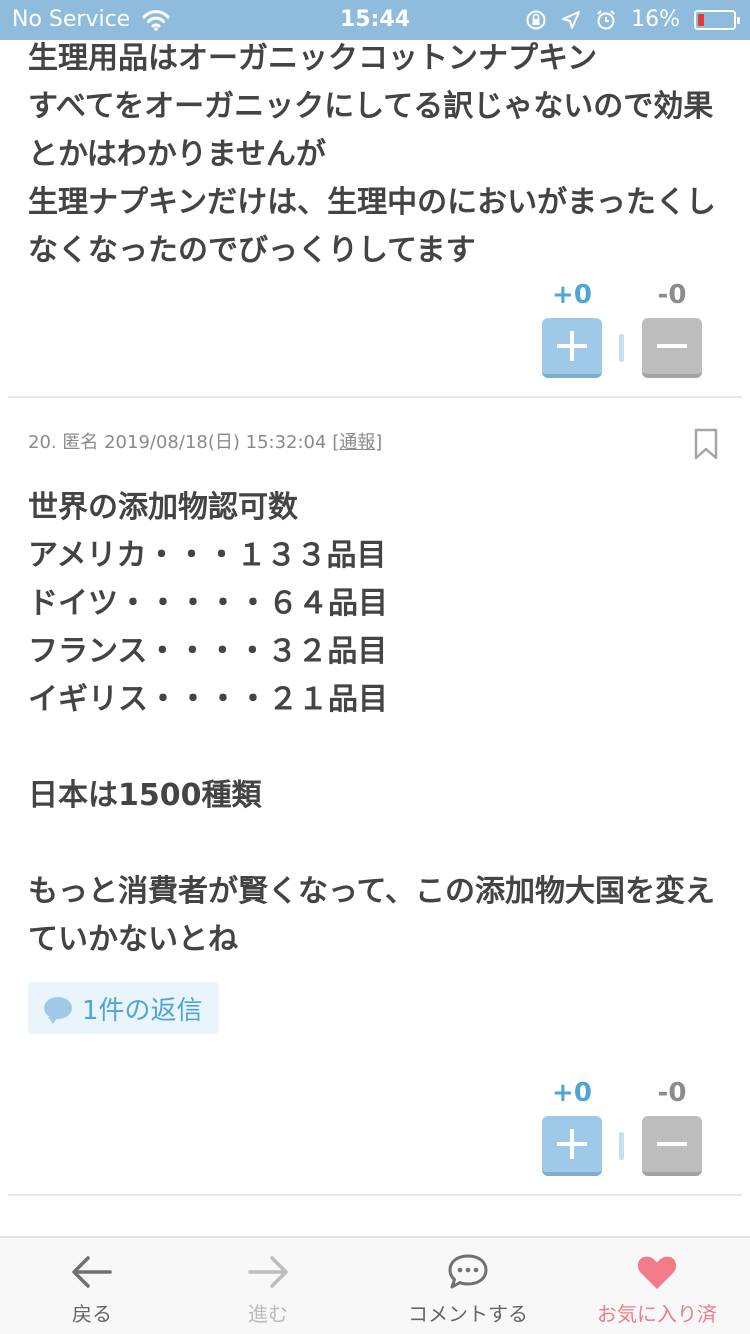  Describe the element at coordinates (706, 444) in the screenshot. I see `bookmark-icon` at that location.